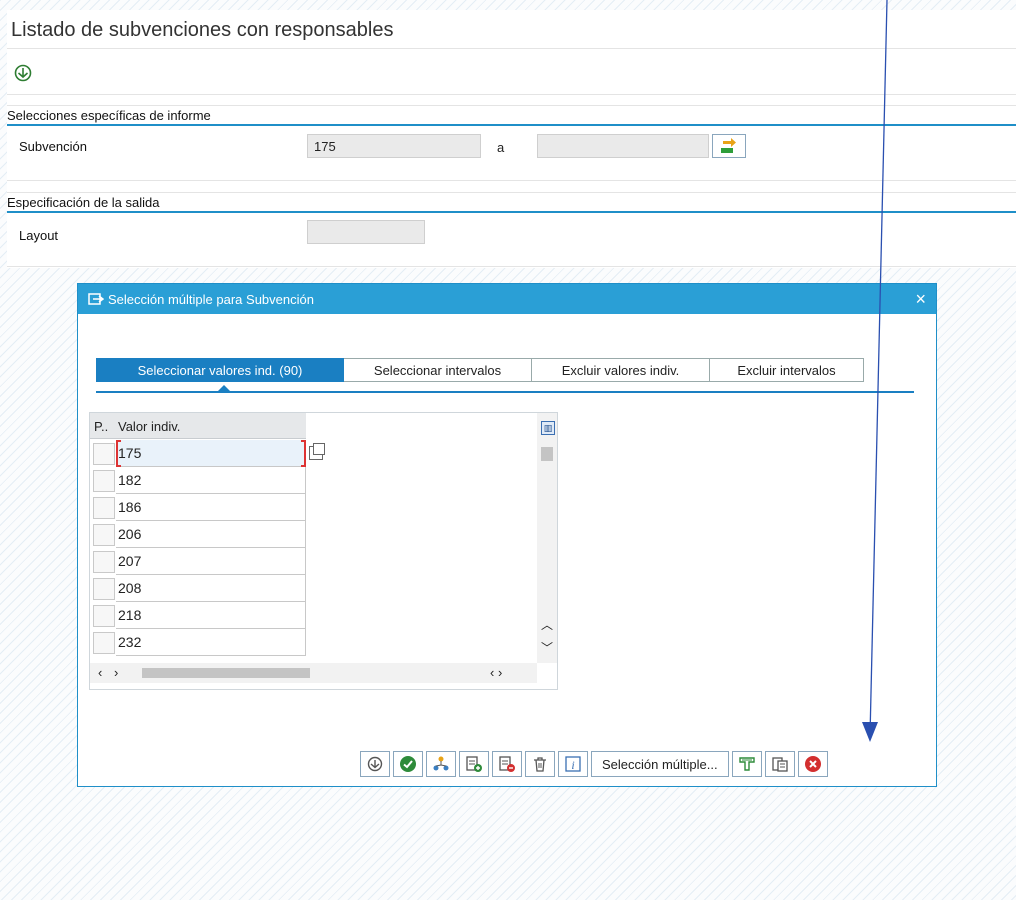 The height and width of the screenshot is (900, 1016). I want to click on value-cell: 175, so click(211, 453).